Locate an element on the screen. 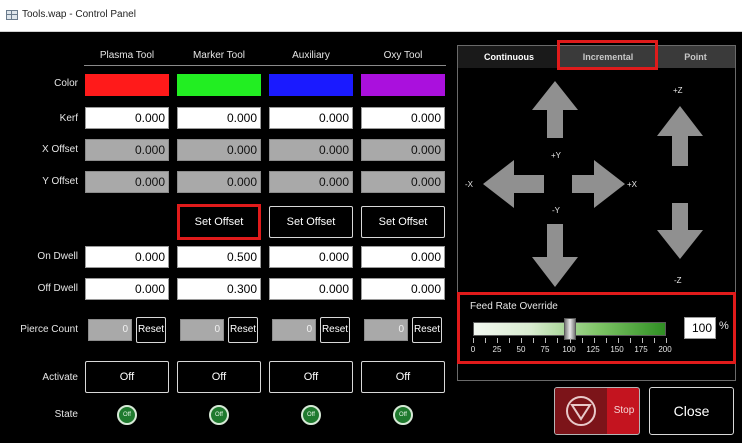  feed-rate-unit: % is located at coordinates (724, 326).